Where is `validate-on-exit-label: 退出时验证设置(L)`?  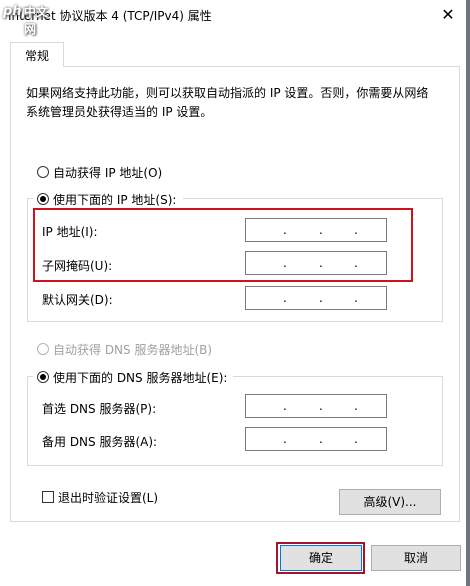
validate-on-exit-label: 退出时验证设置(L) is located at coordinates (108, 497).